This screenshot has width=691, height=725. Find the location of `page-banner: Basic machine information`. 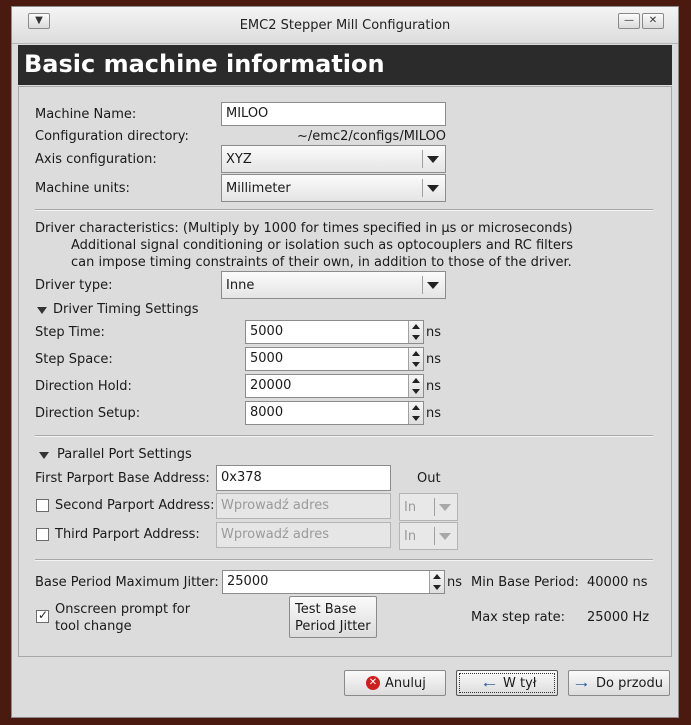

page-banner: Basic machine information is located at coordinates (345, 65).